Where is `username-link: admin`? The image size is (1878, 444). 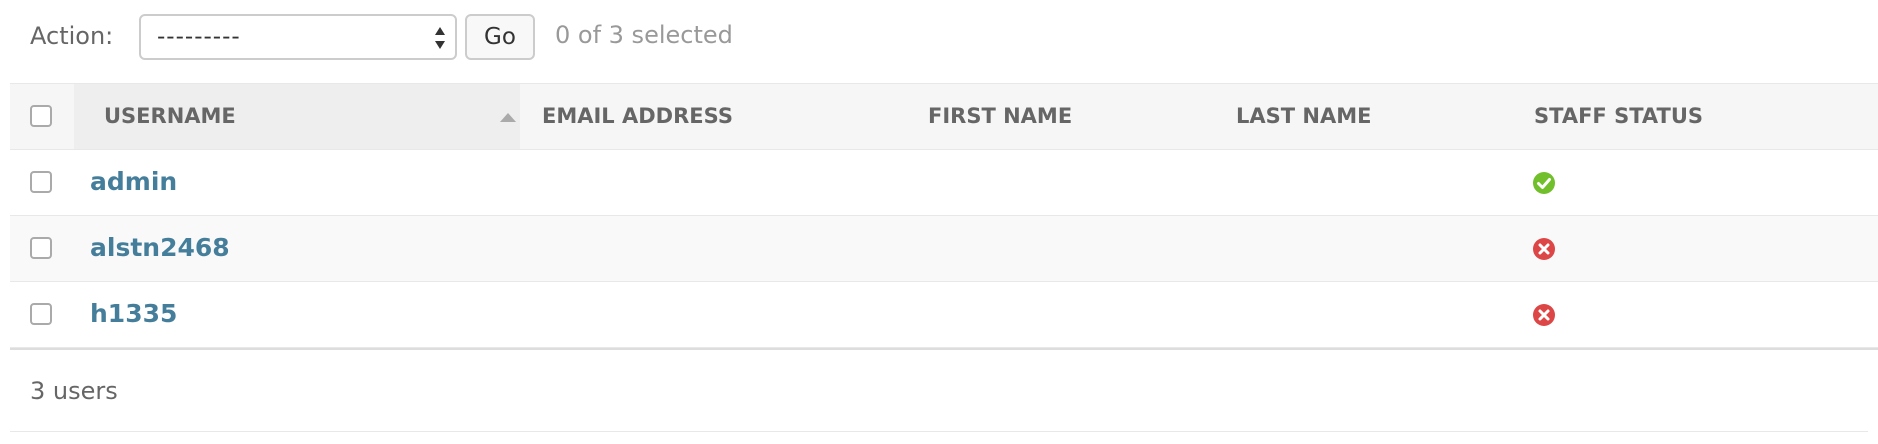 username-link: admin is located at coordinates (133, 181).